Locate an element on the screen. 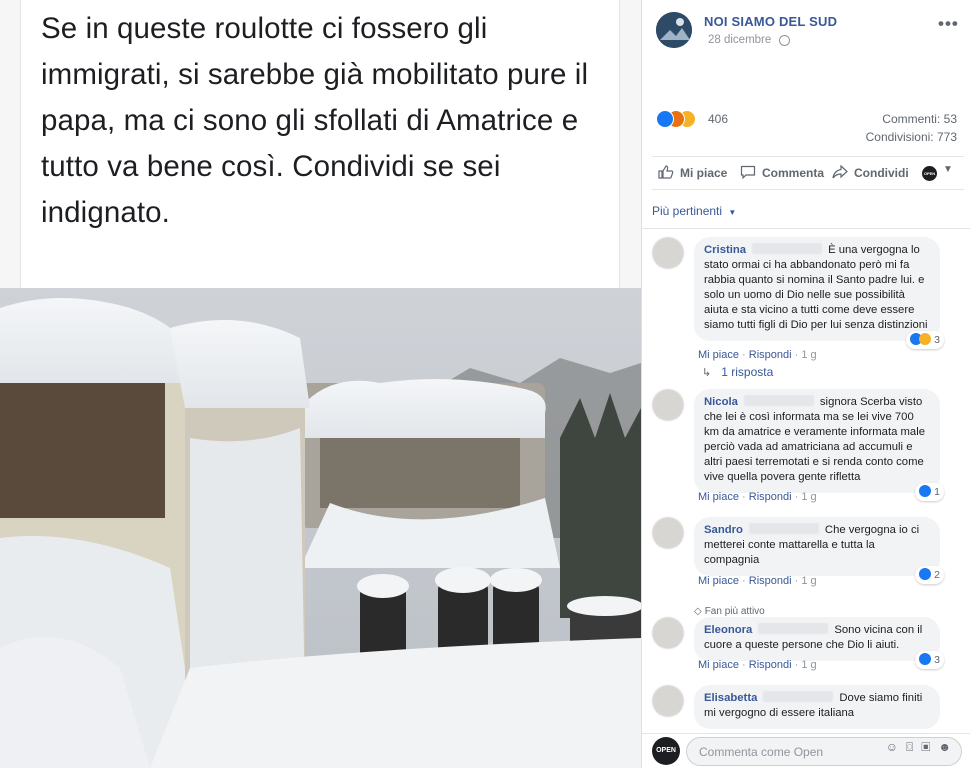 This screenshot has width=970, height=768. commenter-name: Nicola is located at coordinates (721, 402).